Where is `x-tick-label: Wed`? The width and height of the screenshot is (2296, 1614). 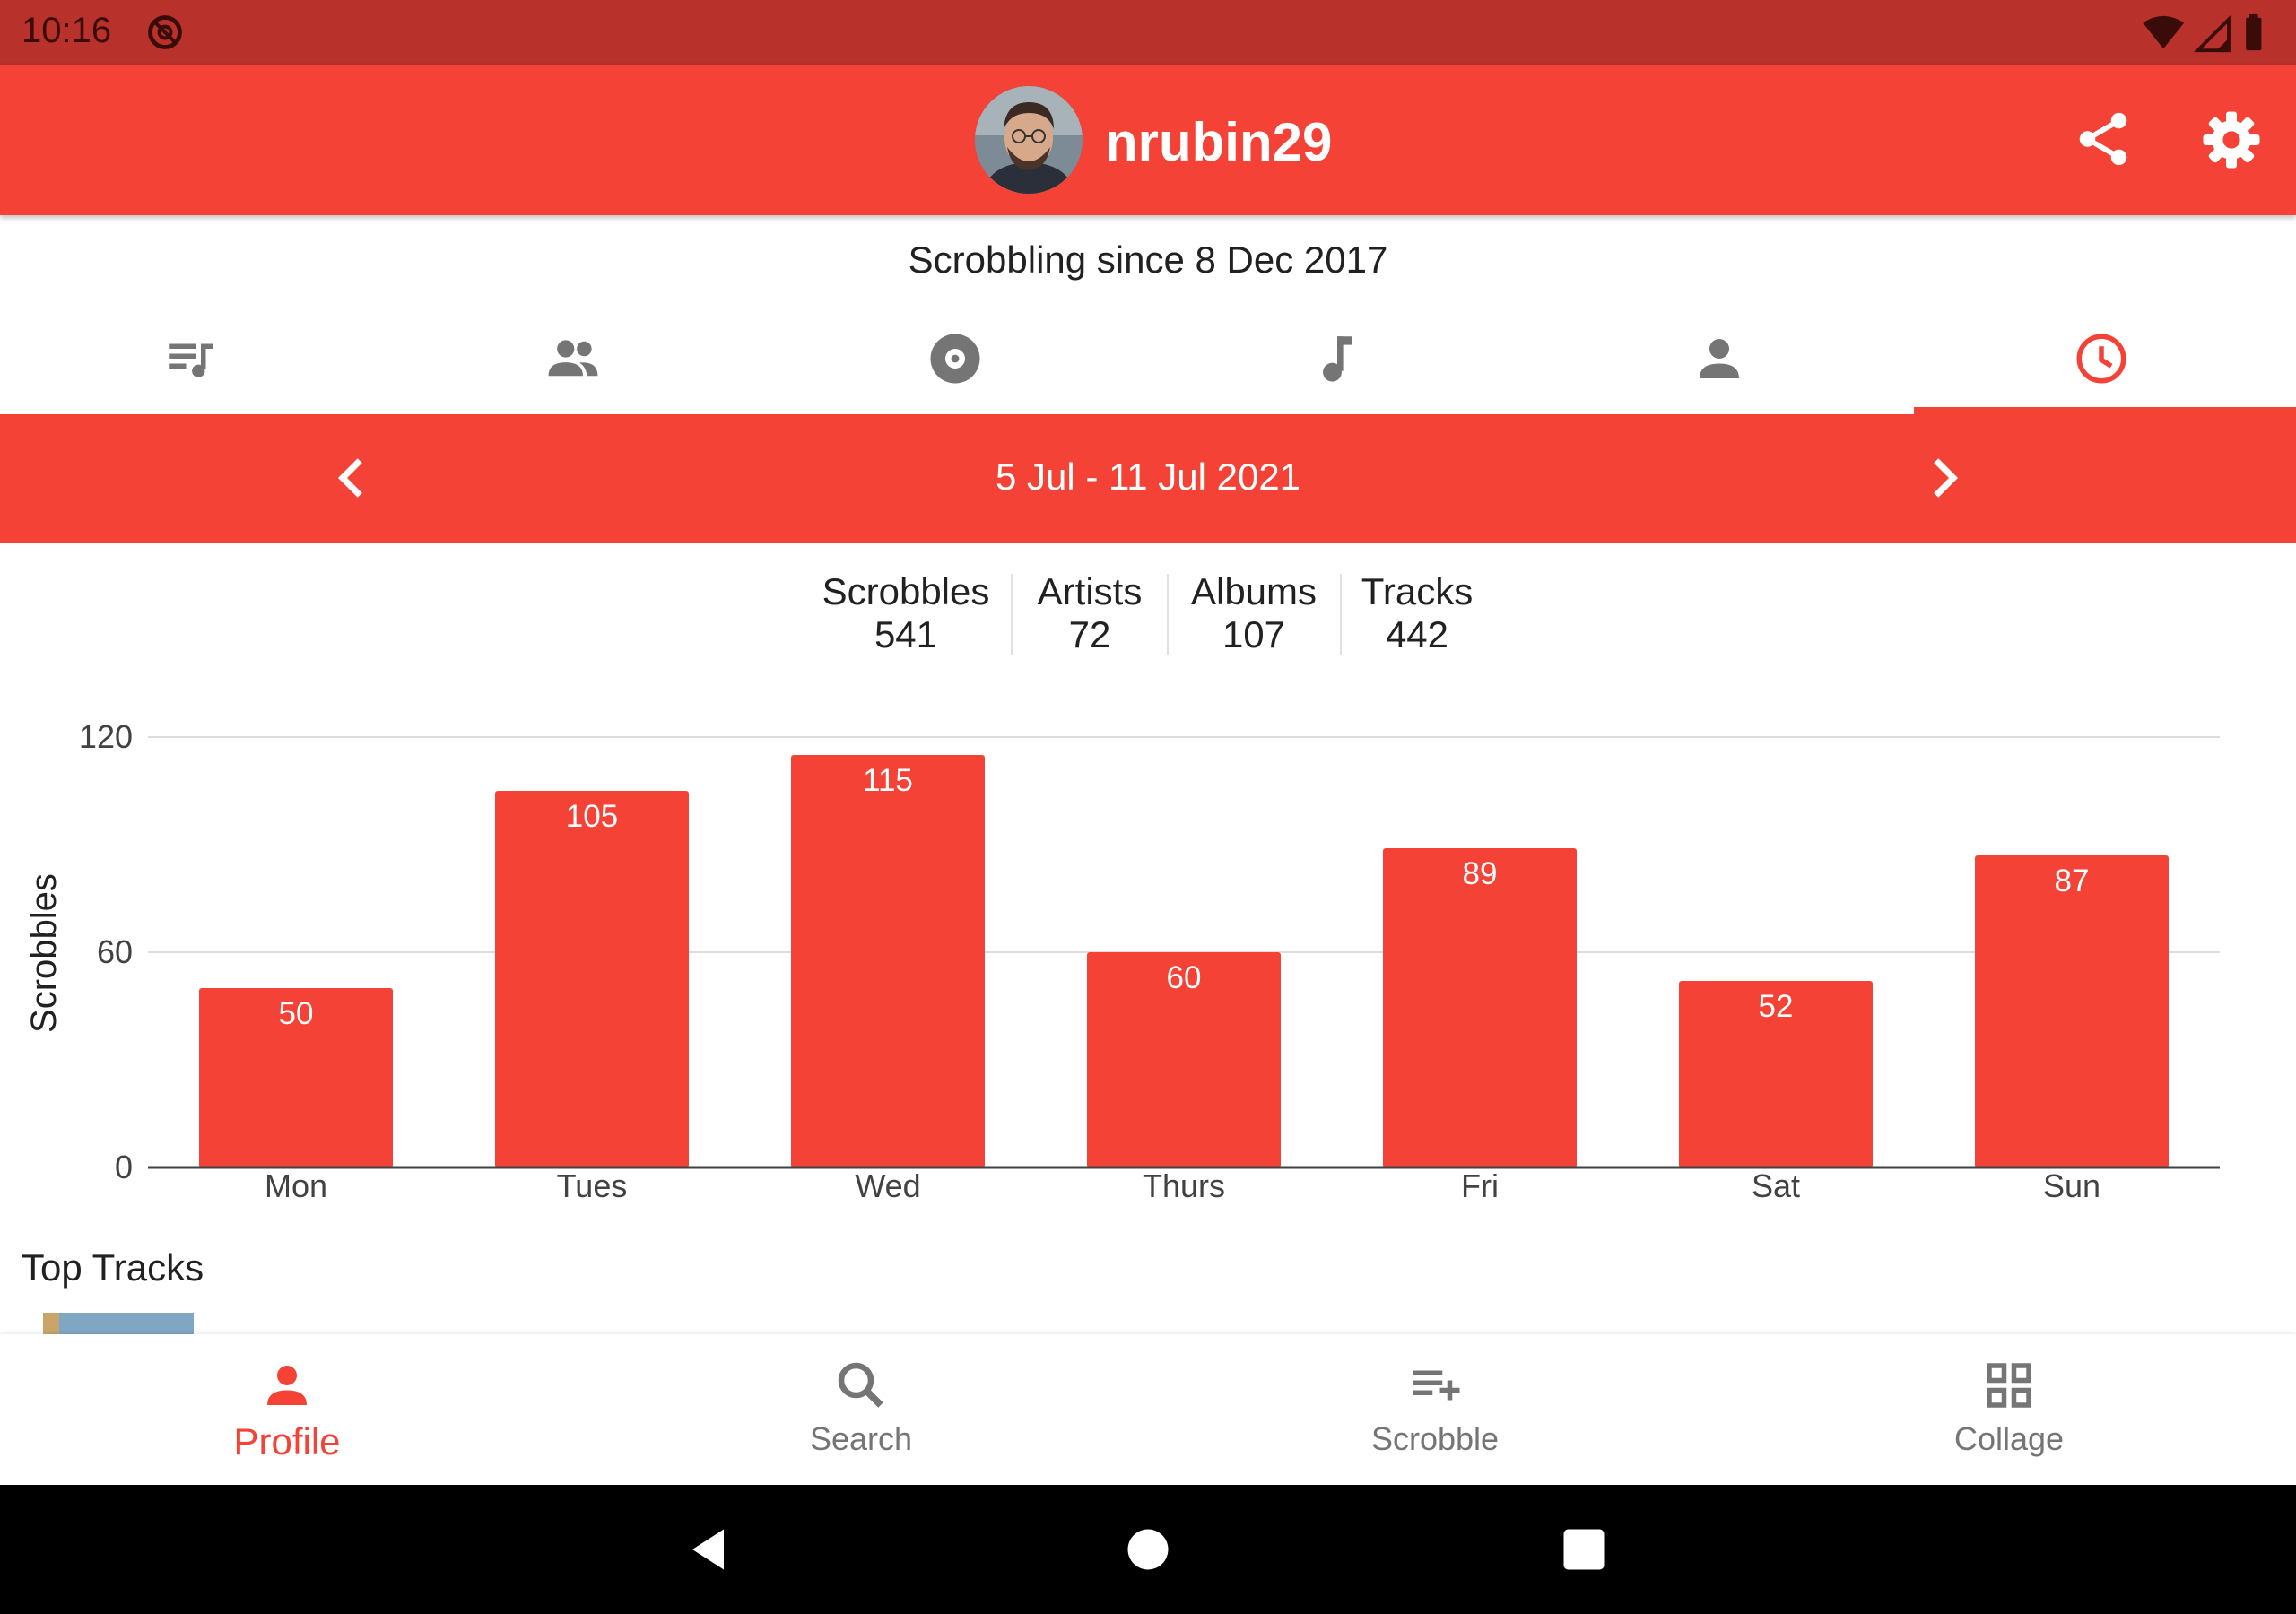
x-tick-label: Wed is located at coordinates (887, 1185).